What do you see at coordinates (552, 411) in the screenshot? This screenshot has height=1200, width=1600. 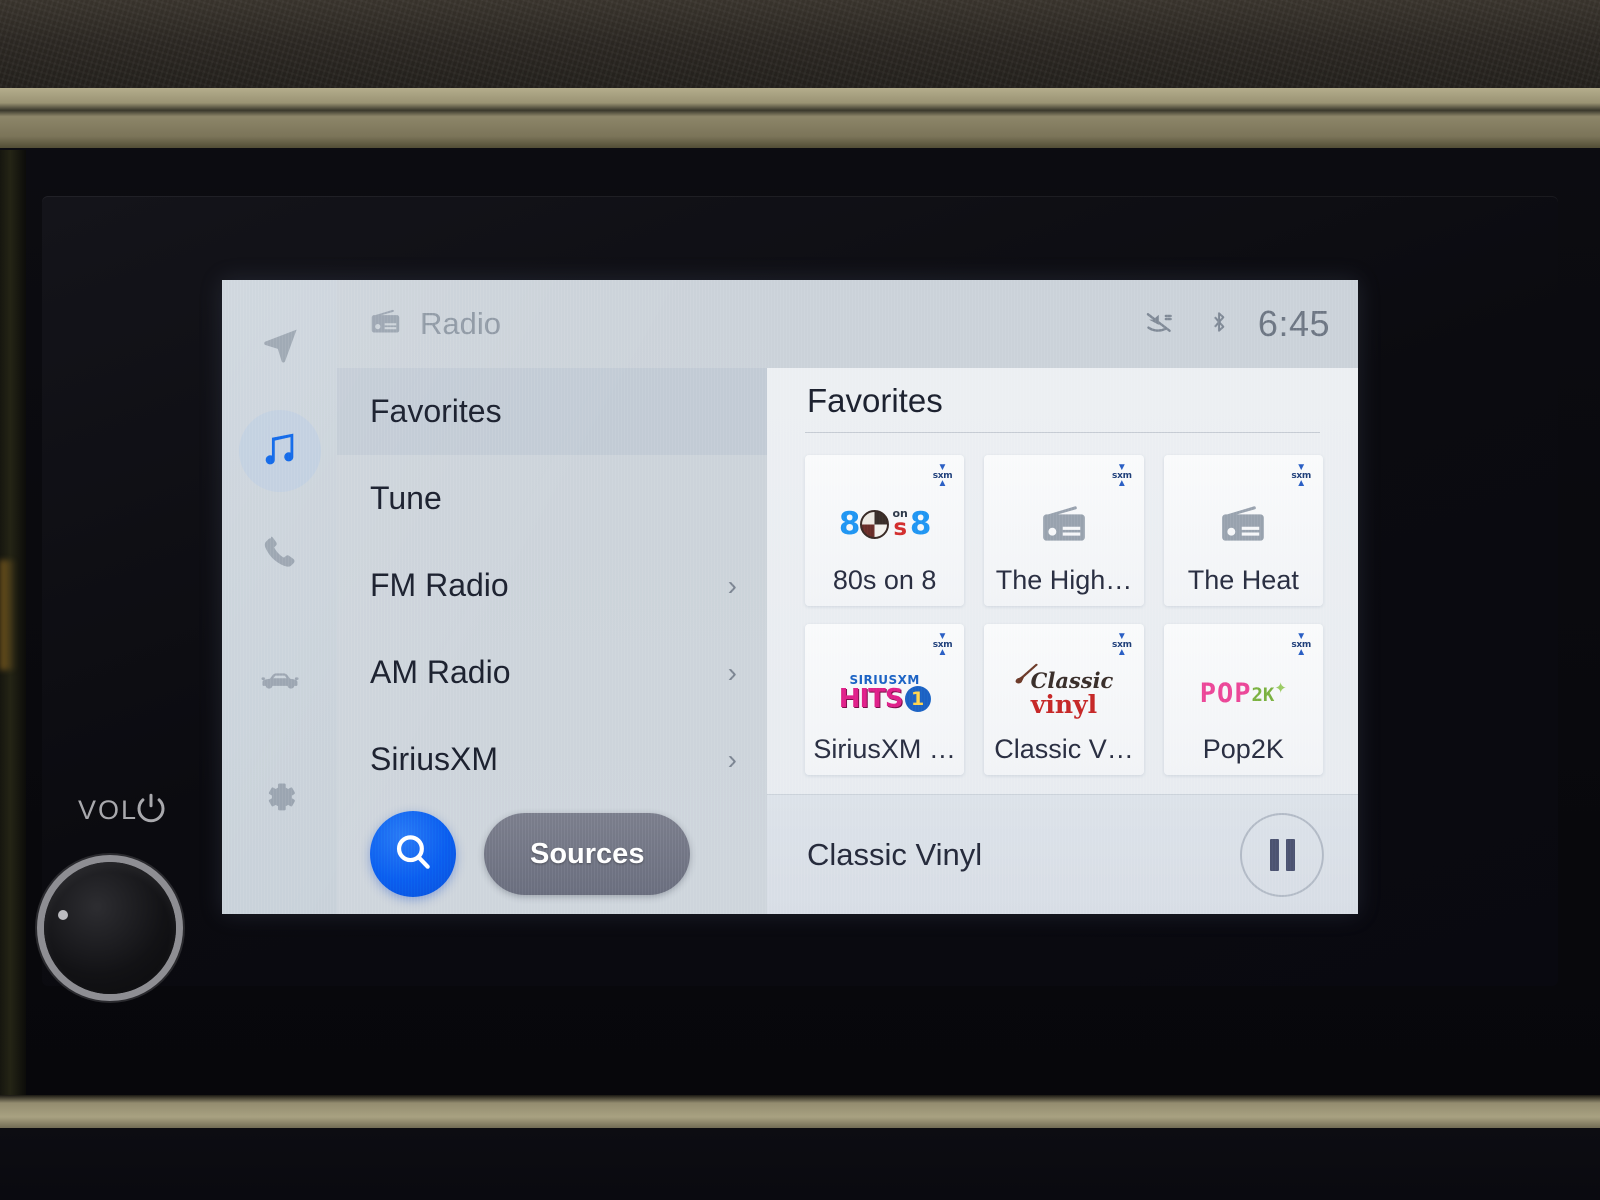 I see `menu-item-favorites: Favorites` at bounding box center [552, 411].